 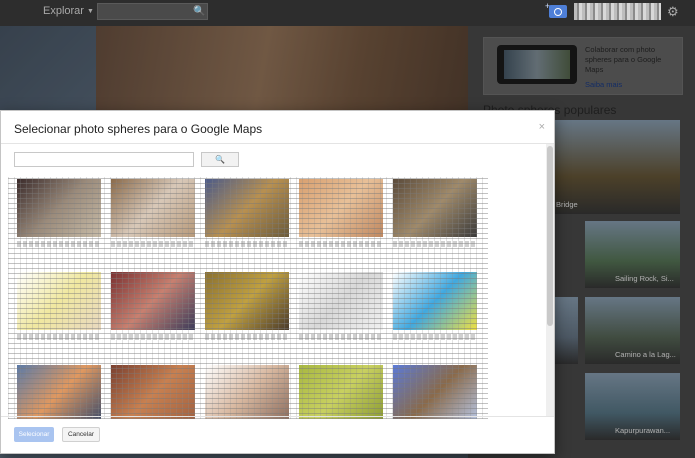 I want to click on explore-label: Explorar, so click(x=63, y=11).